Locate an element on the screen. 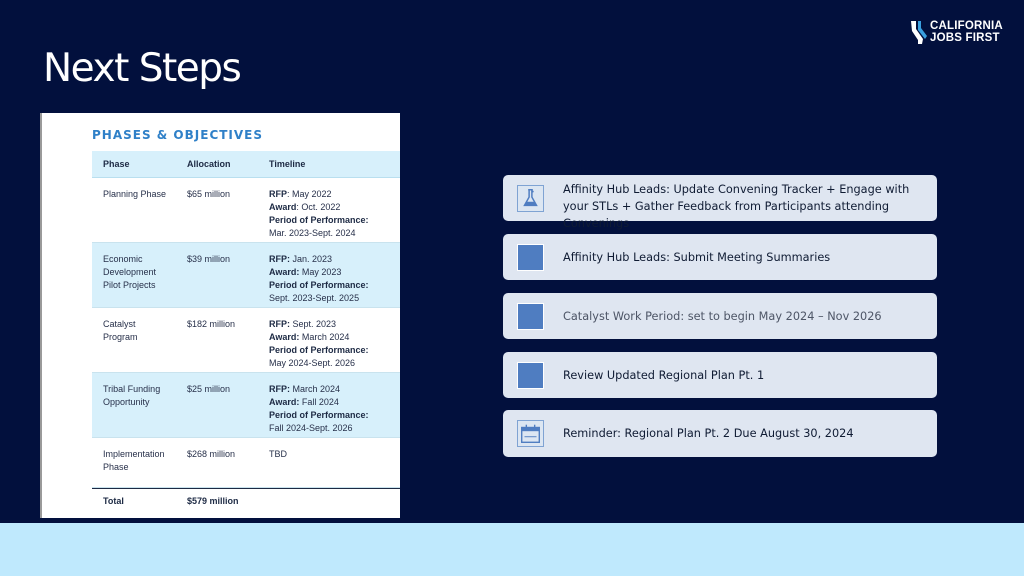 This screenshot has height=576, width=1024. phase-cell: Catalyst Program is located at coordinates (139, 345).